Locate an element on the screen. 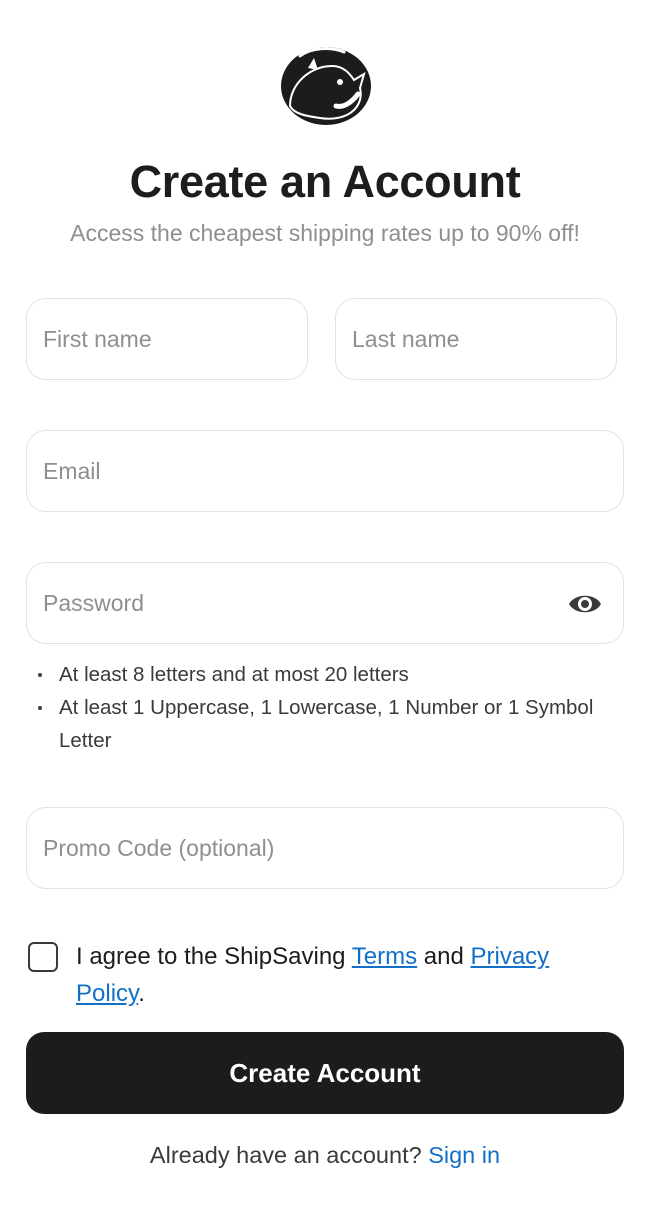  signin-prompt: Already have an account? Sign in is located at coordinates (325, 1155).